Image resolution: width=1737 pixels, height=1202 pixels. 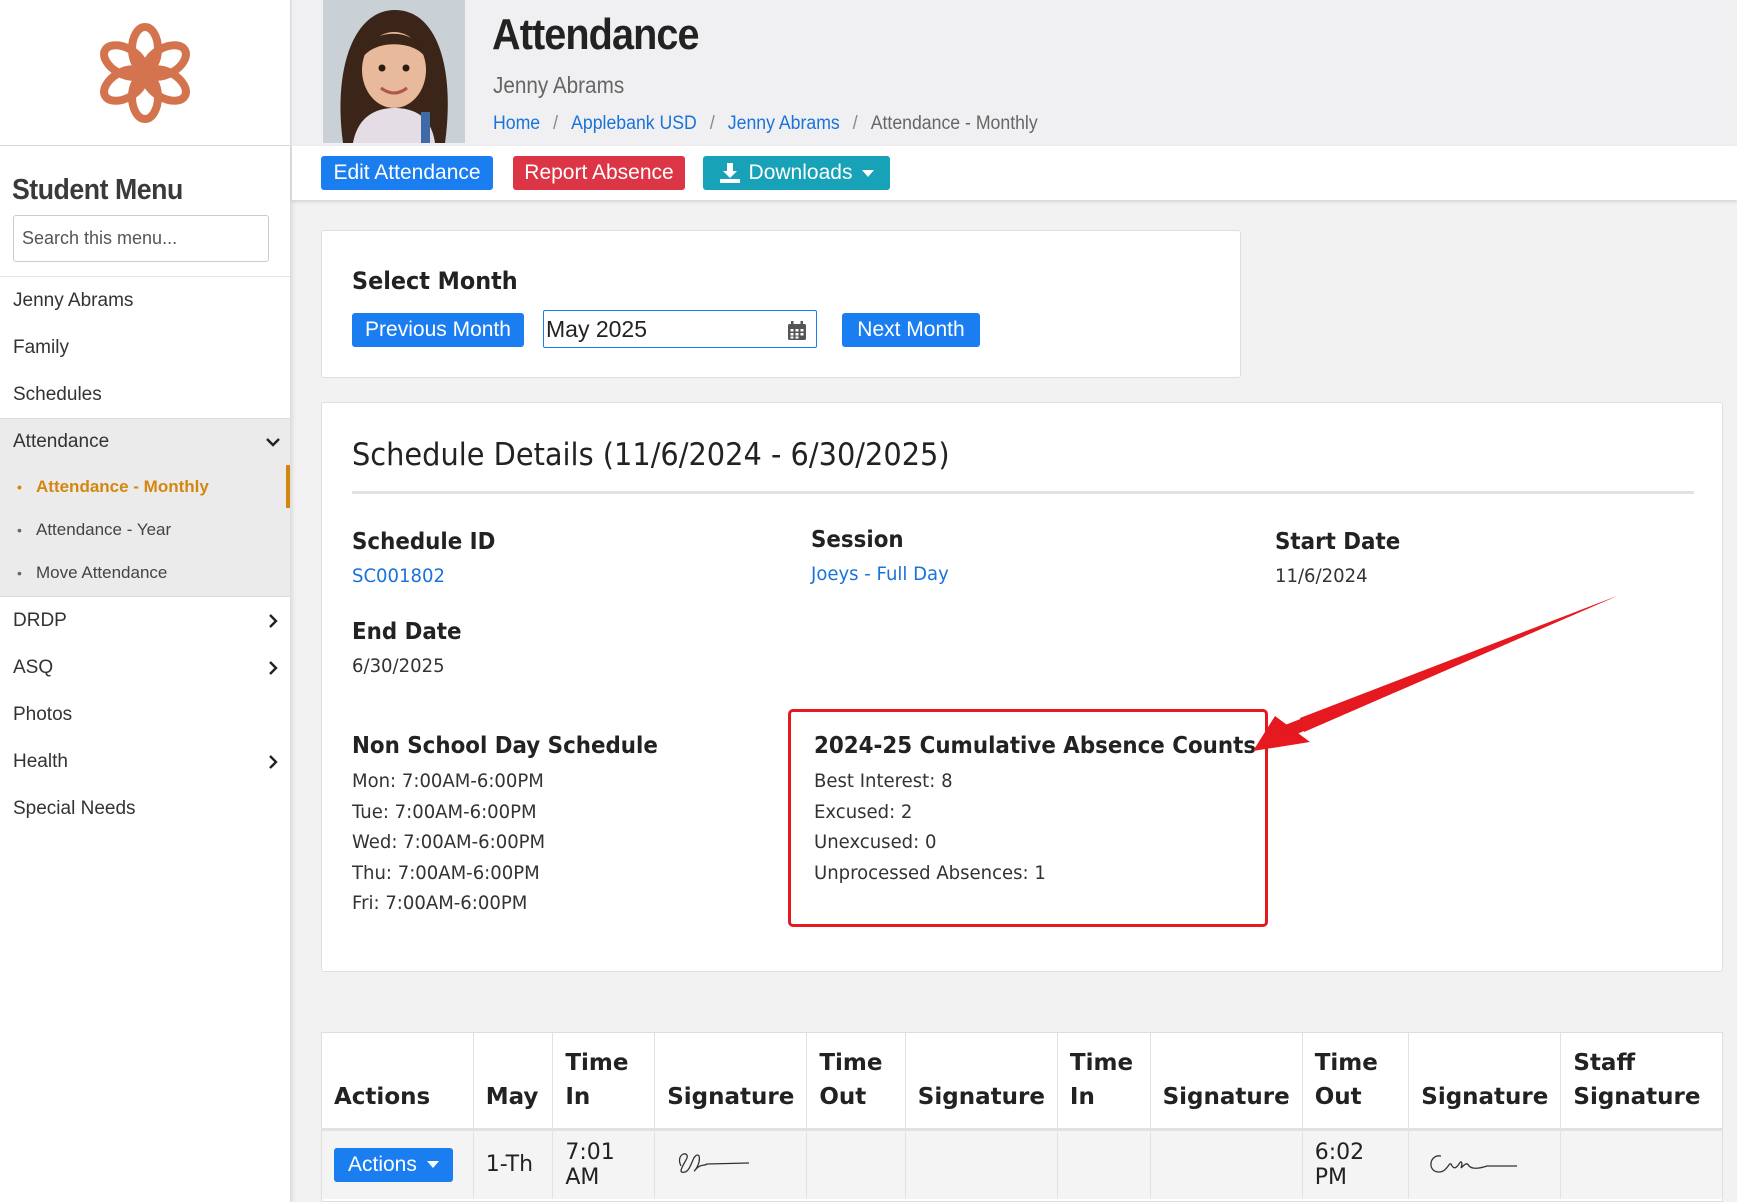 What do you see at coordinates (145, 394) in the screenshot?
I see `menu-item-schedules: Schedules` at bounding box center [145, 394].